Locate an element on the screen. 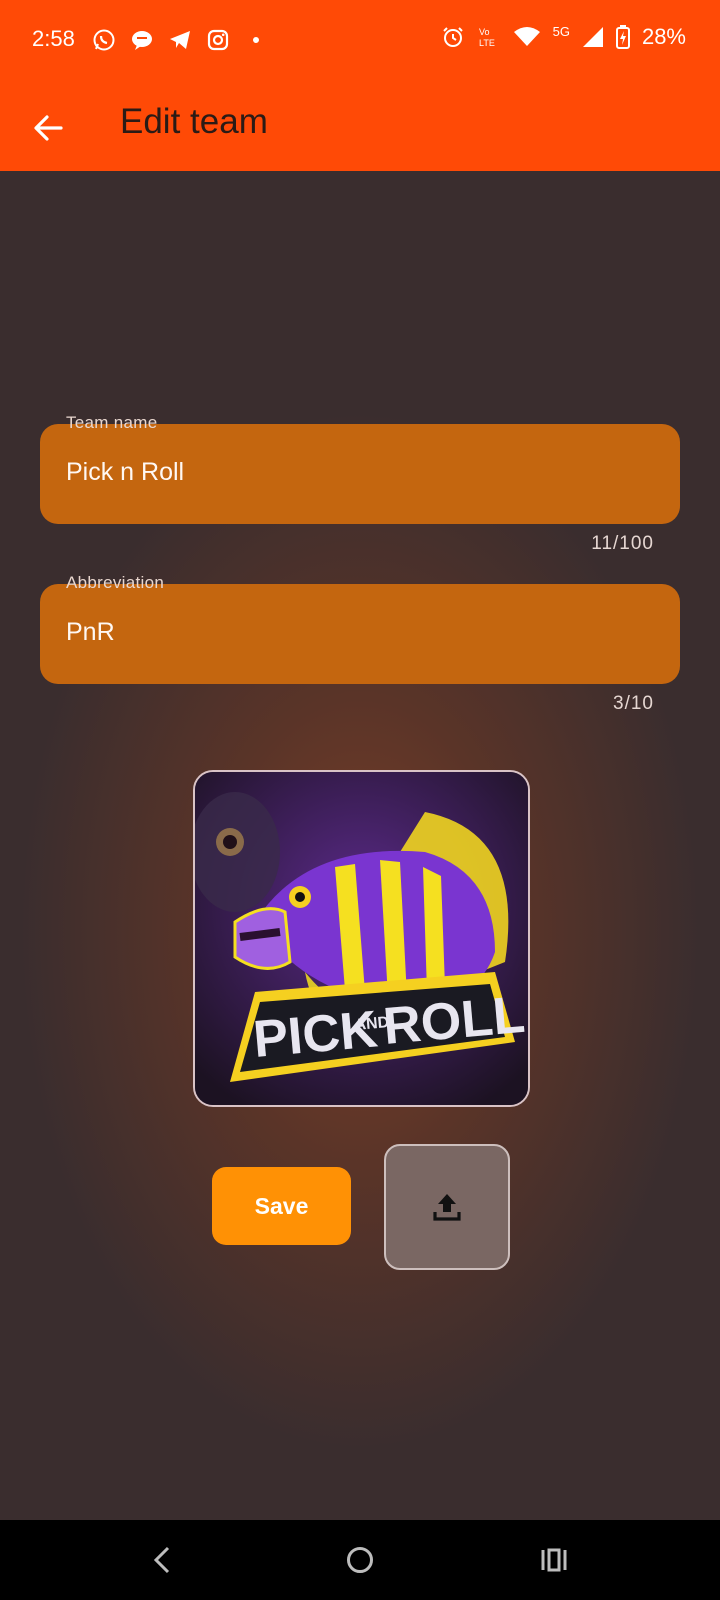 This screenshot has width=720, height=1600. instagram-icon is located at coordinates (218, 40).